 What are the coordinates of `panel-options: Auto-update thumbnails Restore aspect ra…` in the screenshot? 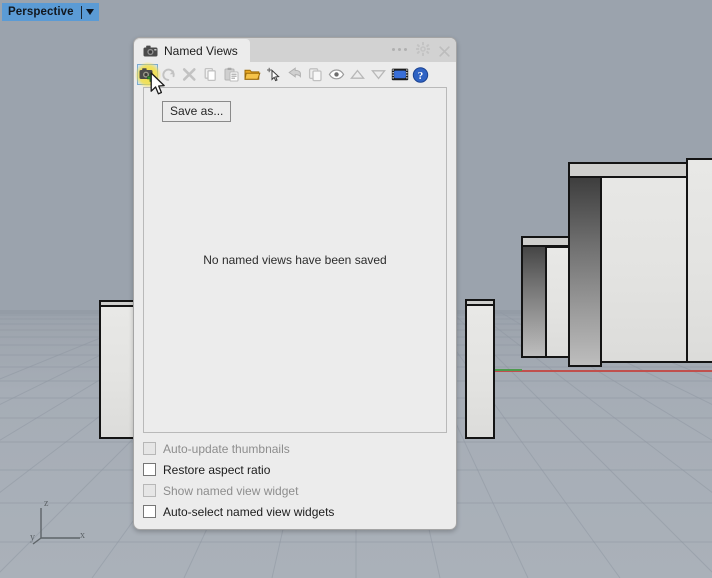 It's located at (295, 481).